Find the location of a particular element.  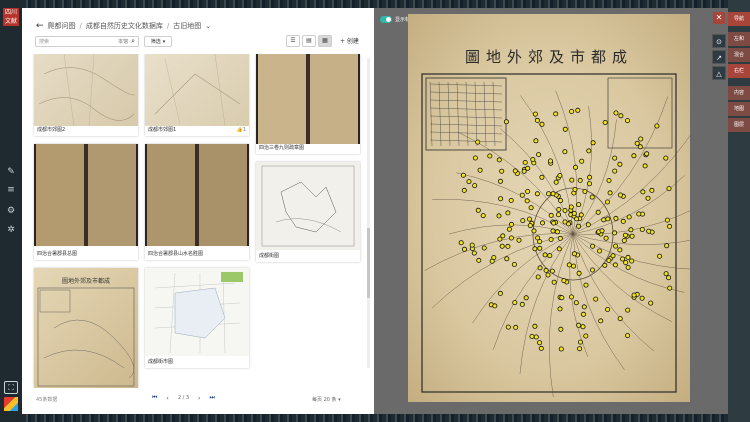

breadcrumb-item-1: 爬都问图 is located at coordinates (62, 26).